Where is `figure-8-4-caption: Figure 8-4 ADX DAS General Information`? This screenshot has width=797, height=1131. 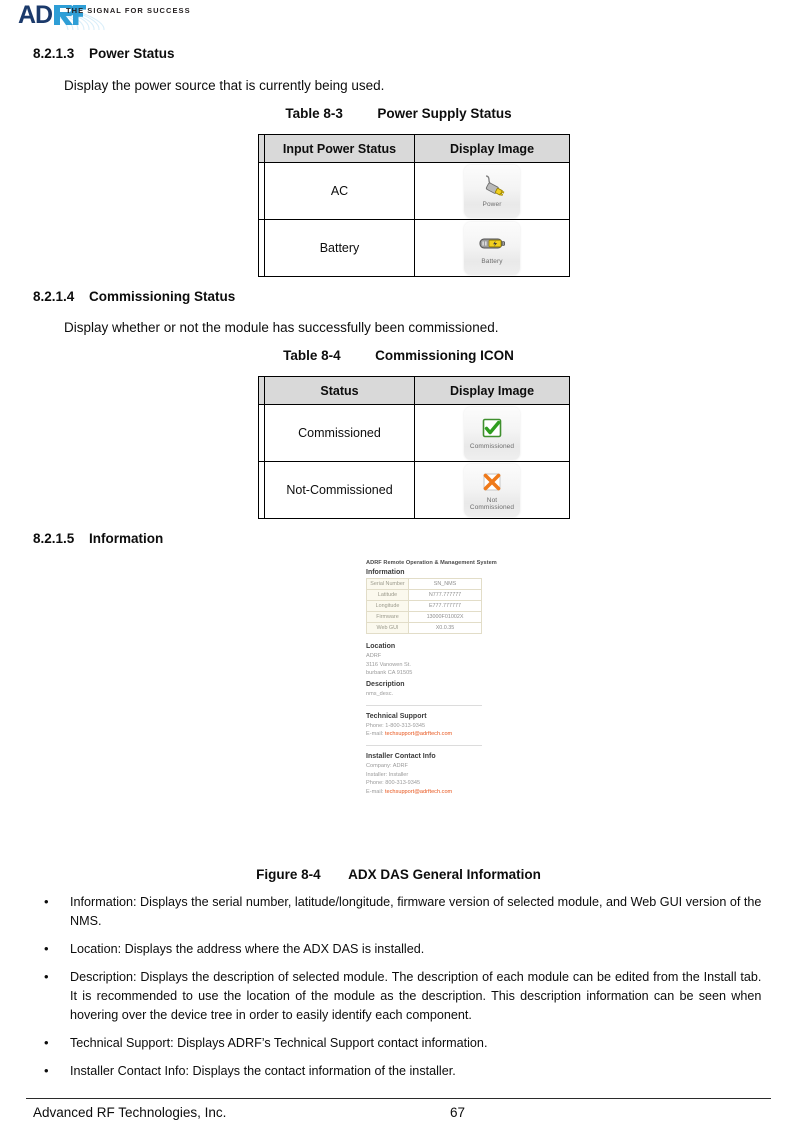 figure-8-4-caption: Figure 8-4 ADX DAS General Information is located at coordinates (398, 874).